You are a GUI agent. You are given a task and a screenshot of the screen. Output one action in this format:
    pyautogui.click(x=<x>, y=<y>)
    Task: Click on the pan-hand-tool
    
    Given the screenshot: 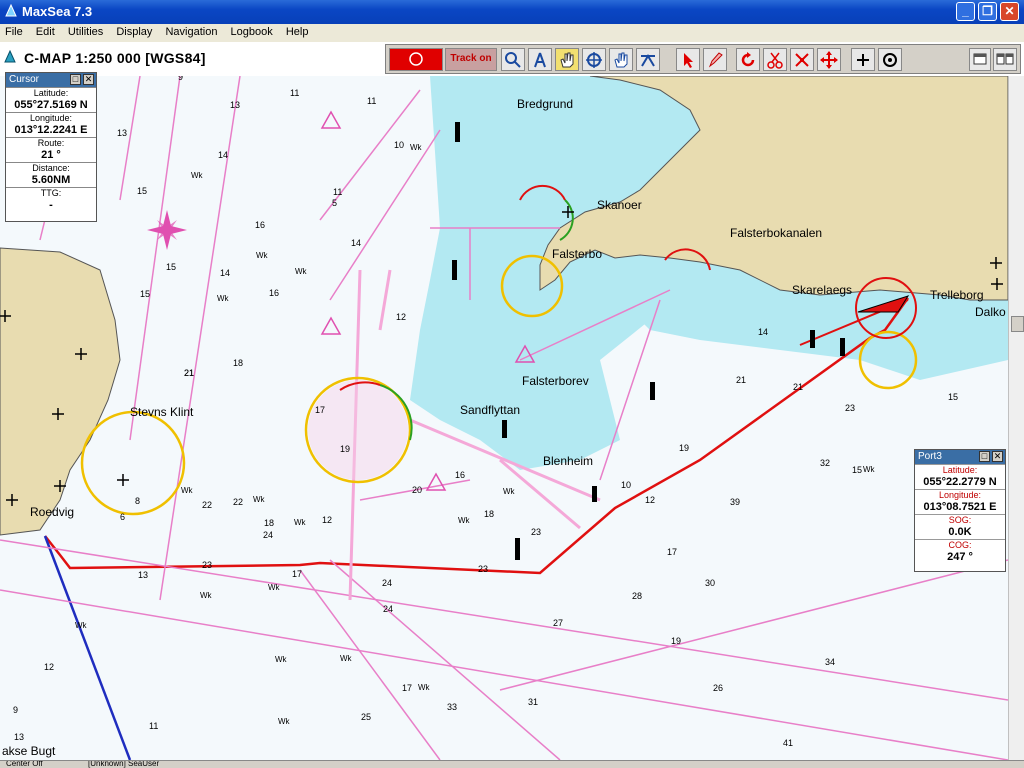 What is the action you would take?
    pyautogui.click(x=621, y=59)
    